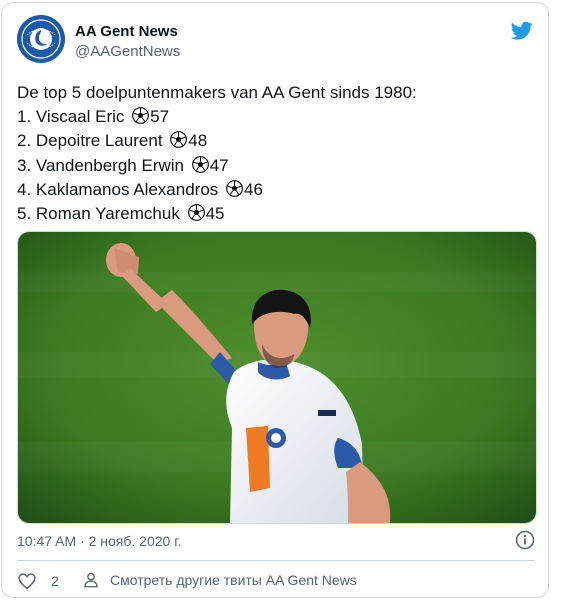 This screenshot has width=587, height=610. Describe the element at coordinates (123, 165) in the screenshot. I see `tweet-line: 3. Vandenbergh Erwin 47` at that location.